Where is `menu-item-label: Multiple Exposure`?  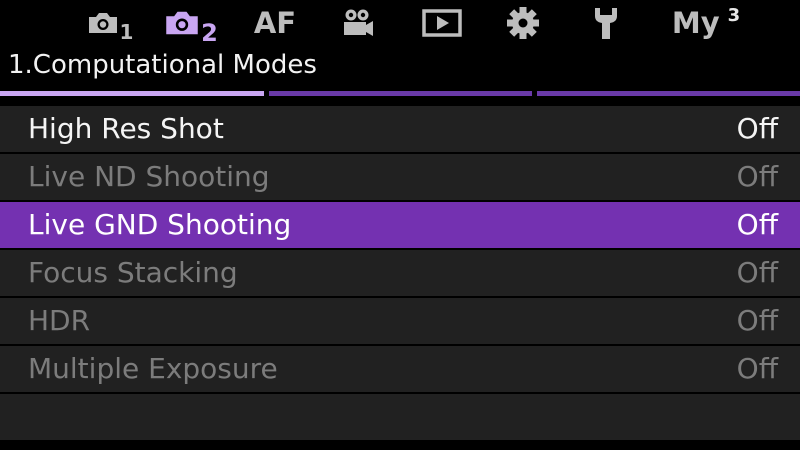
menu-item-label: Multiple Exposure is located at coordinates (153, 368).